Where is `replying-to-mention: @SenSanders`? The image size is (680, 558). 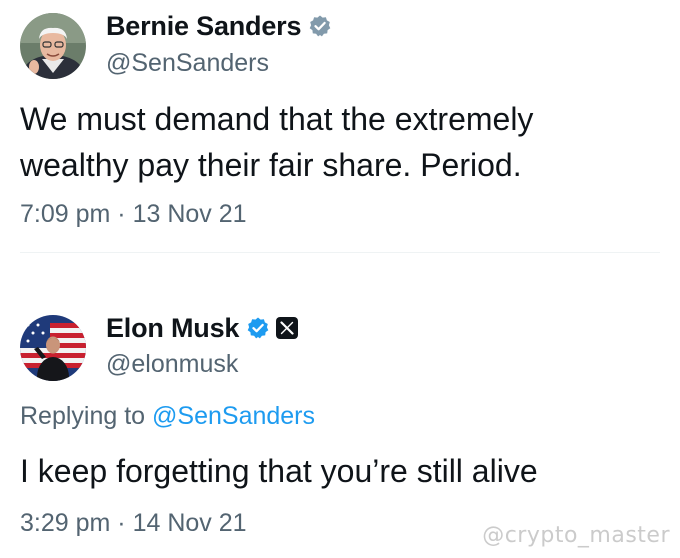 replying-to-mention: @SenSanders is located at coordinates (233, 416).